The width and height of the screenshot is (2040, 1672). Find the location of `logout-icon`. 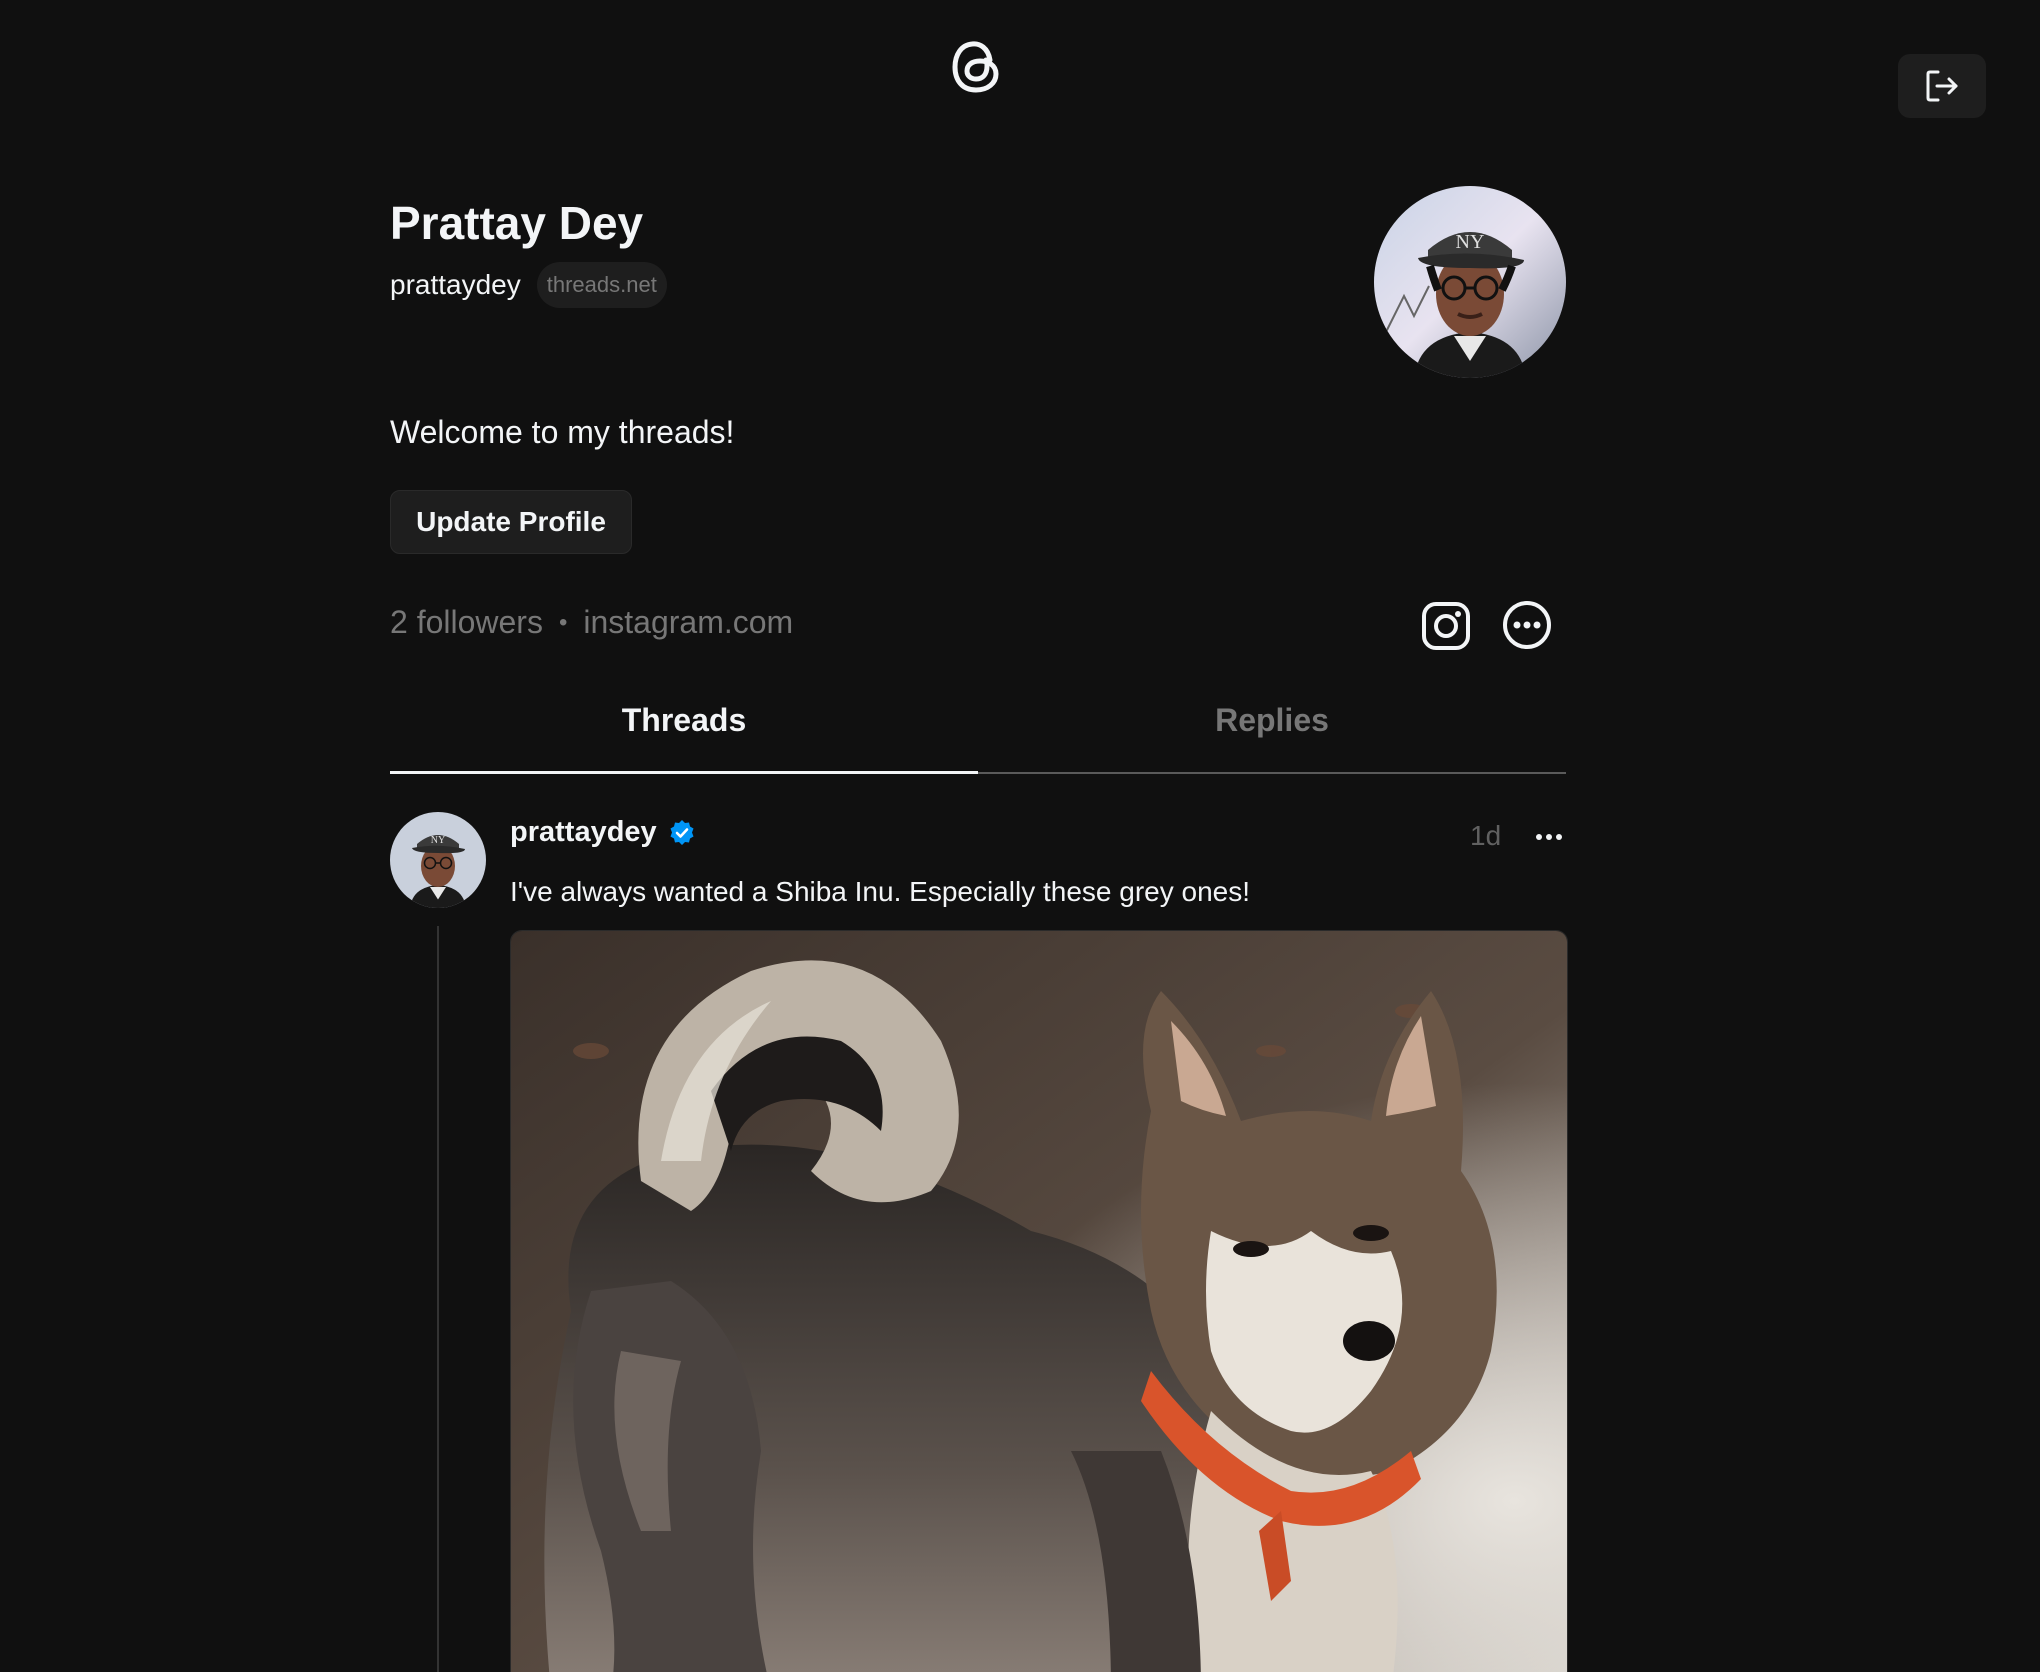

logout-icon is located at coordinates (1942, 86).